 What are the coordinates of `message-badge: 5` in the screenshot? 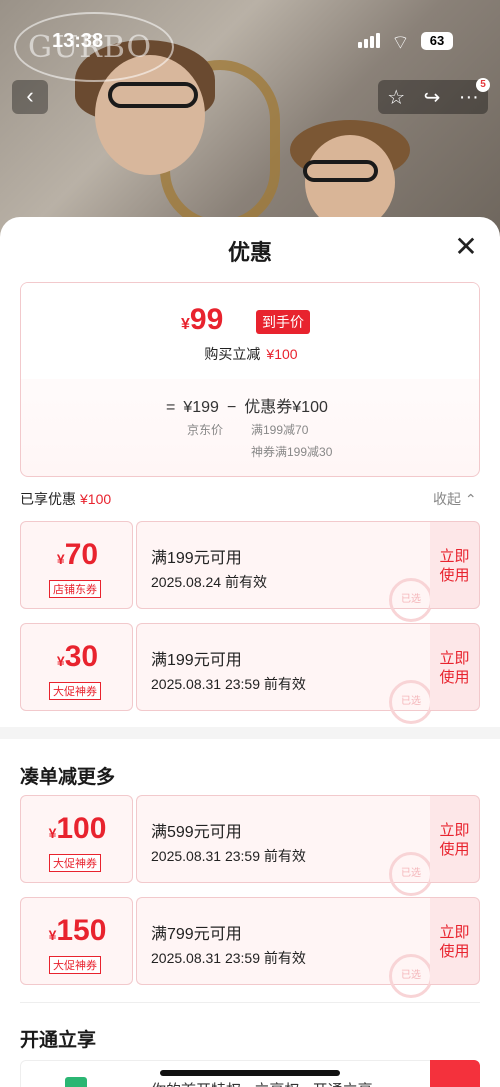 It's located at (483, 85).